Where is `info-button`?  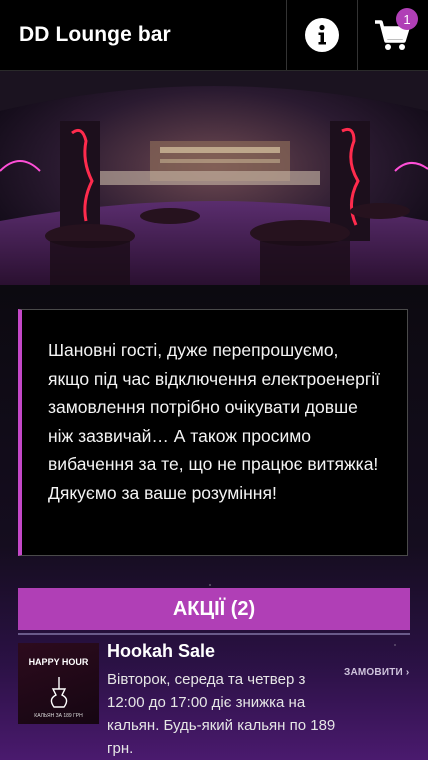
info-button is located at coordinates (321, 35).